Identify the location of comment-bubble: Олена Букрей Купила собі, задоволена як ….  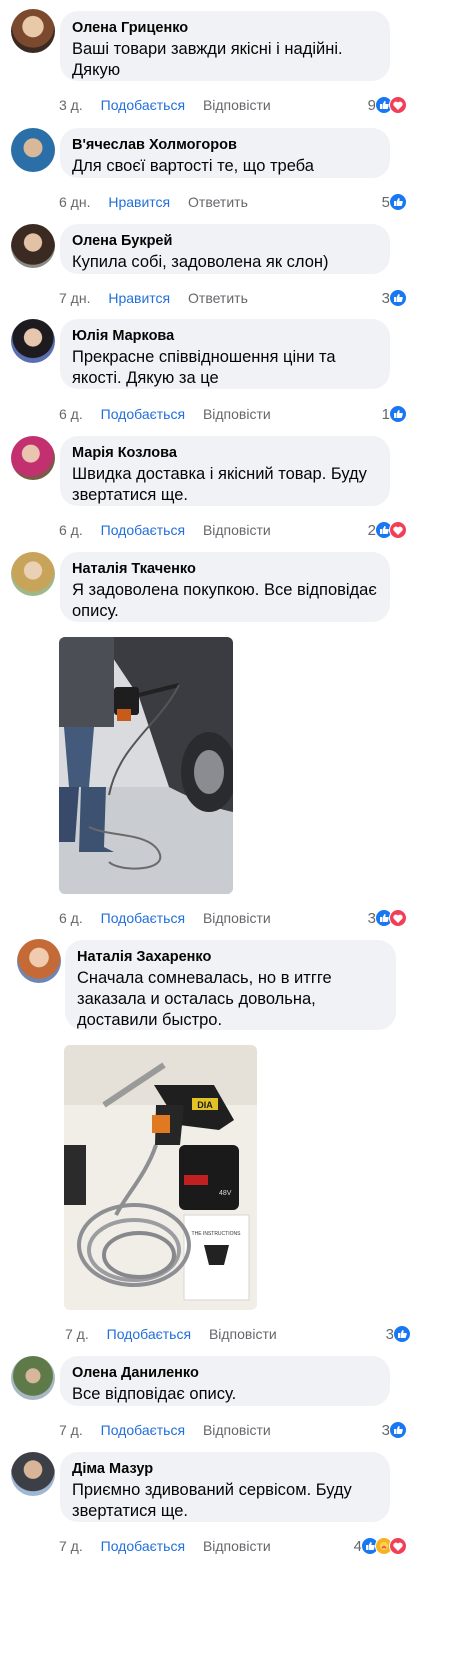
(225, 249).